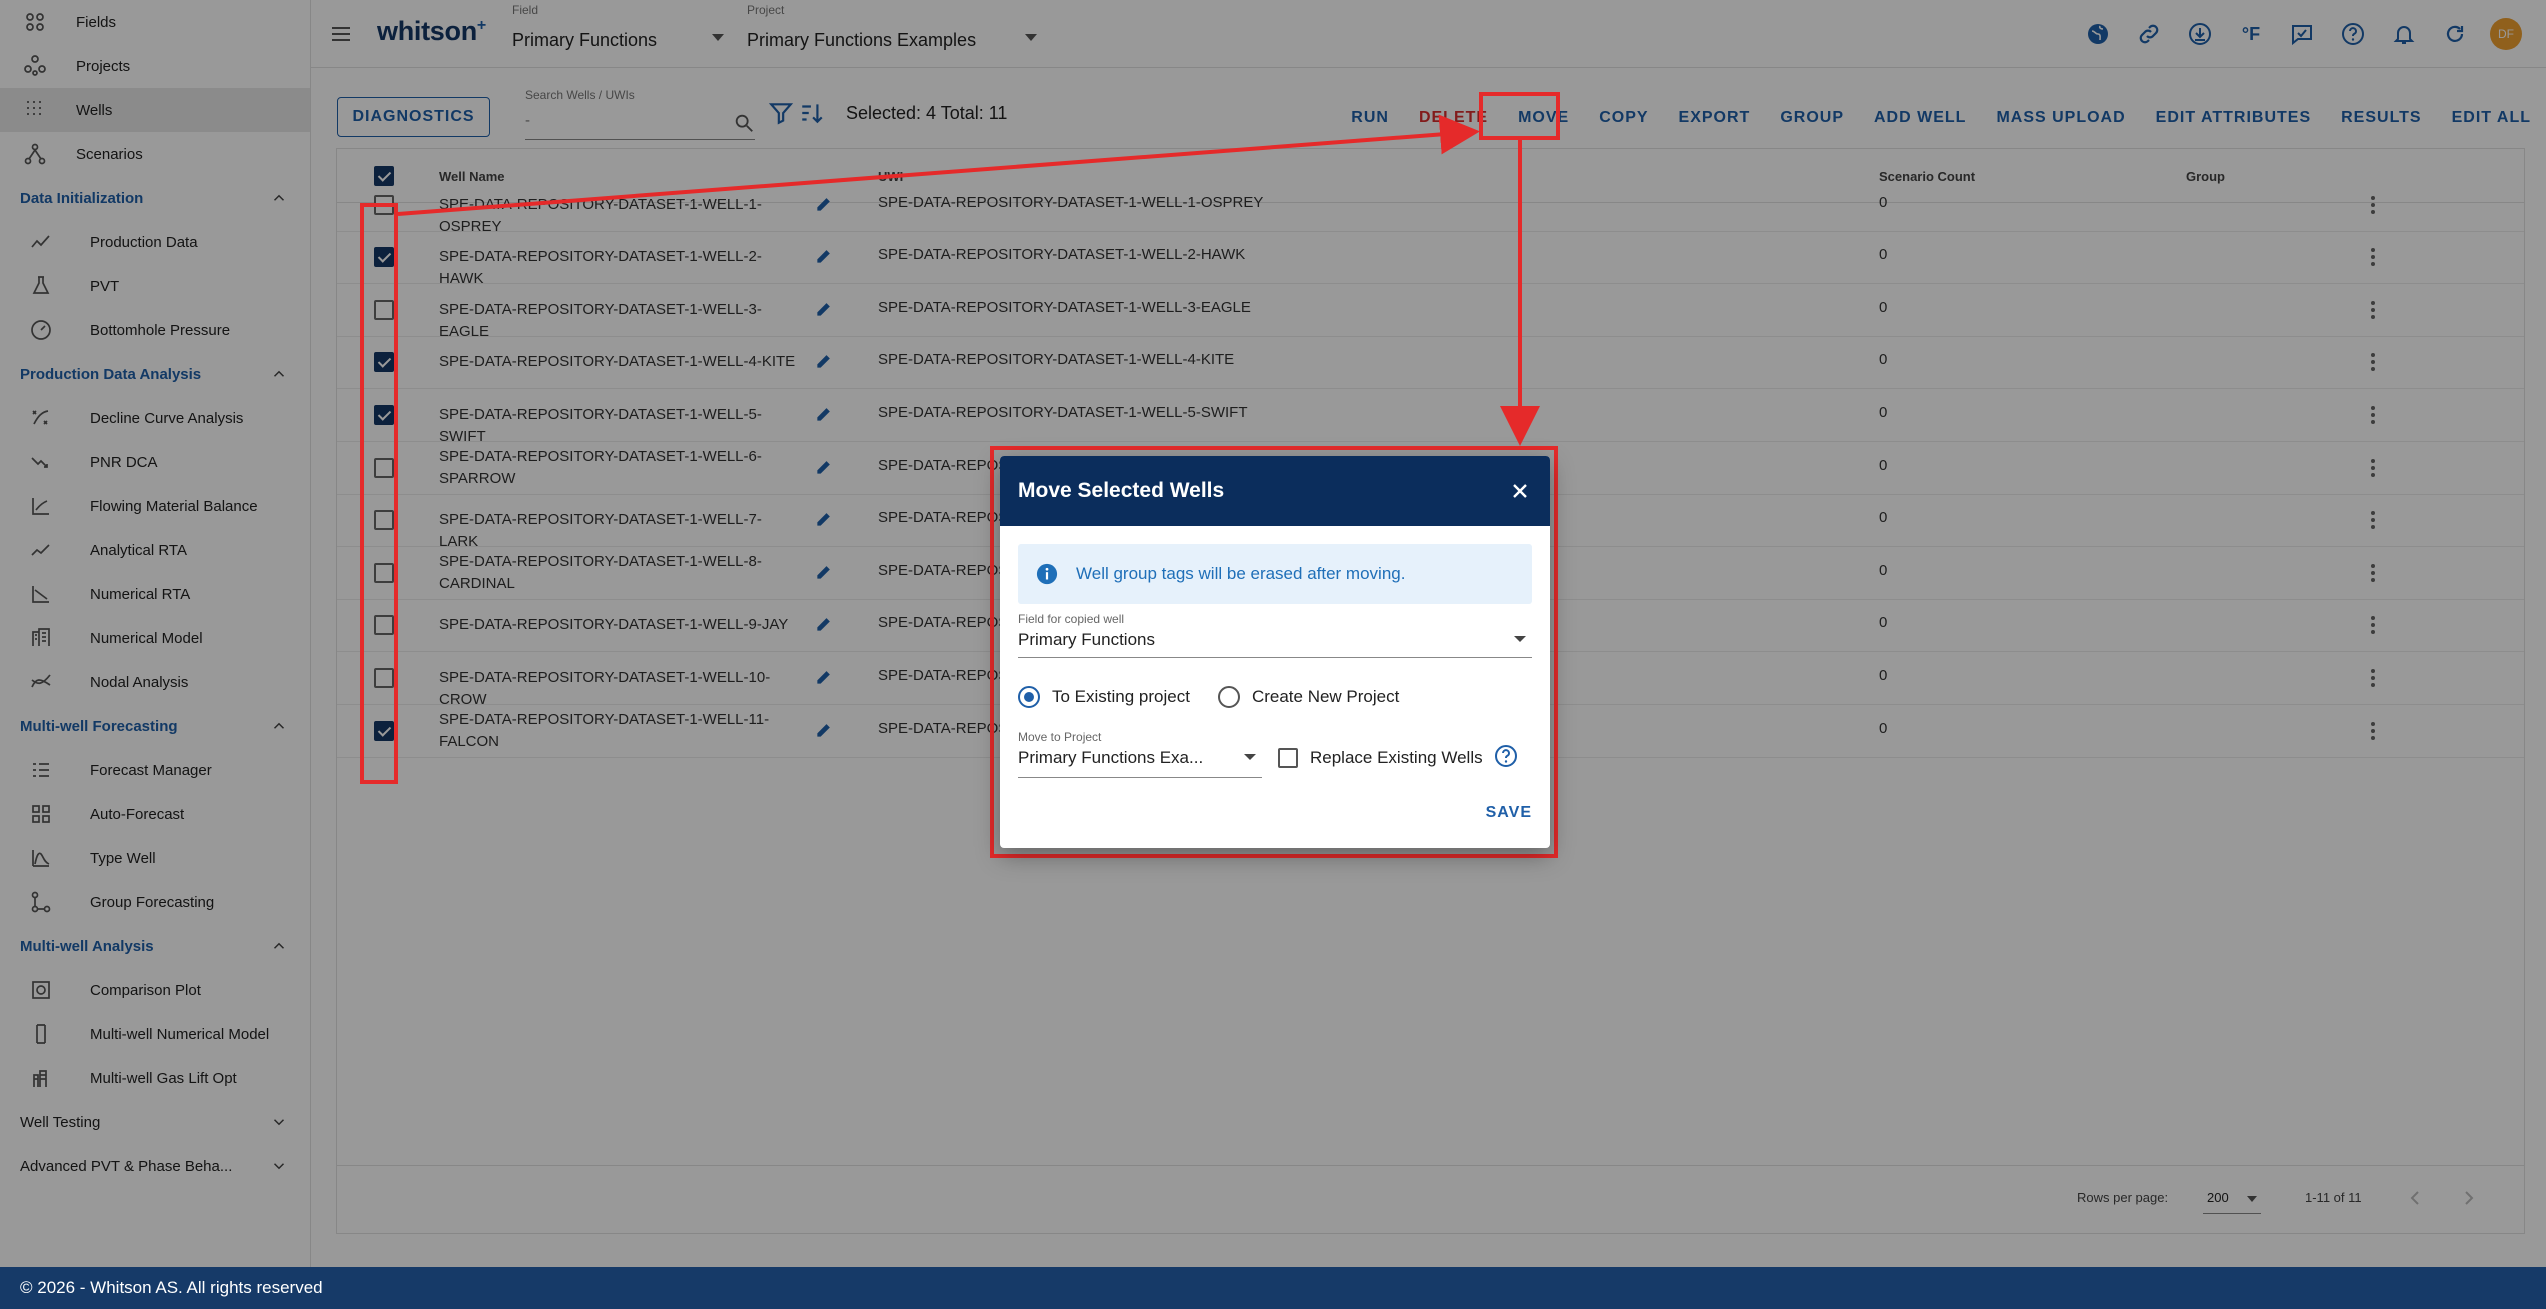 Image resolution: width=2546 pixels, height=1309 pixels. What do you see at coordinates (1325, 697) in the screenshot?
I see `create-new-project-label: Create New Project` at bounding box center [1325, 697].